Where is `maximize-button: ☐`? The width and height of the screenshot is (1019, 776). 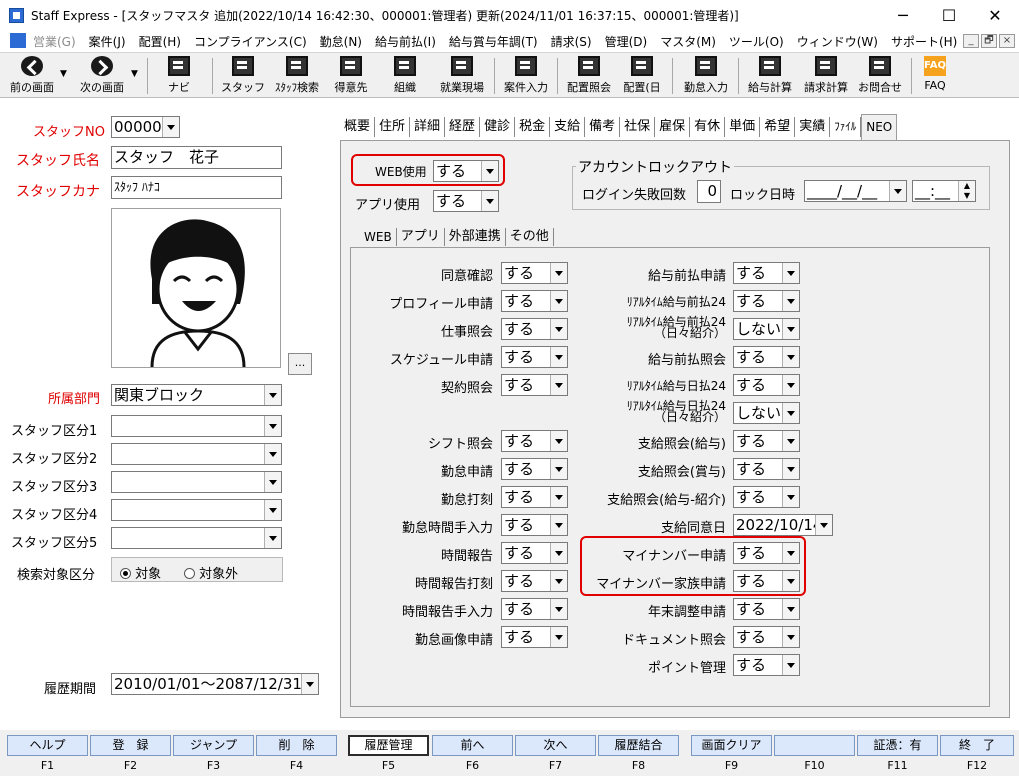
maximize-button: ☐ is located at coordinates (949, 15).